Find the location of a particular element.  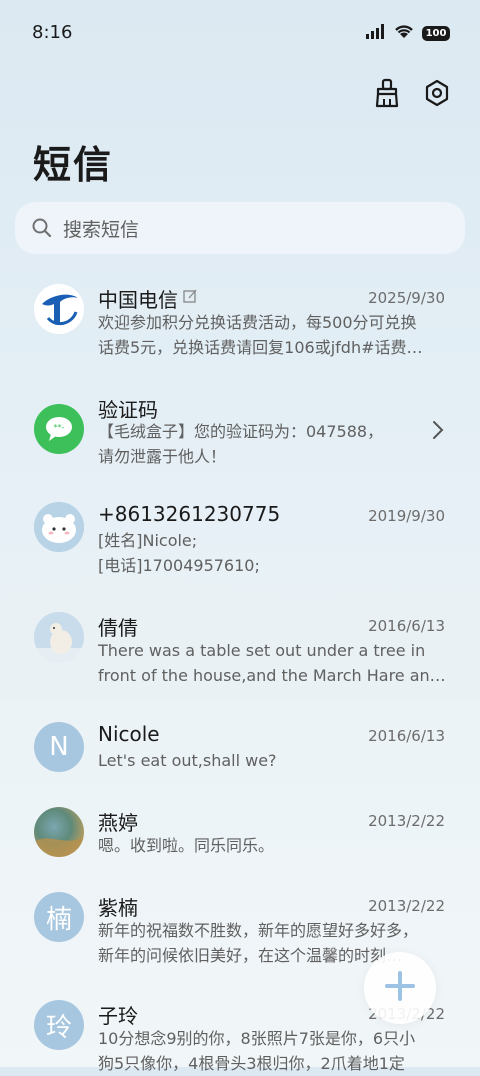

message-preview-line2: 狗5只像你，4根骨头3根归你，2爪着地1定 is located at coordinates (251, 1063).